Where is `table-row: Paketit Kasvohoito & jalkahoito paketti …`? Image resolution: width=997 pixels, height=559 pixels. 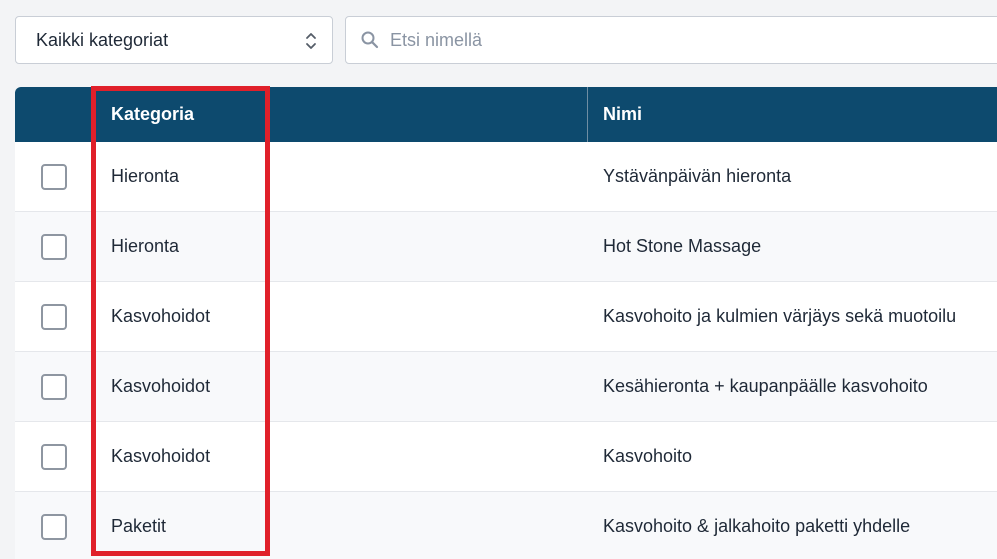
table-row: Paketit Kasvohoito & jalkahoito paketti … is located at coordinates (506, 525).